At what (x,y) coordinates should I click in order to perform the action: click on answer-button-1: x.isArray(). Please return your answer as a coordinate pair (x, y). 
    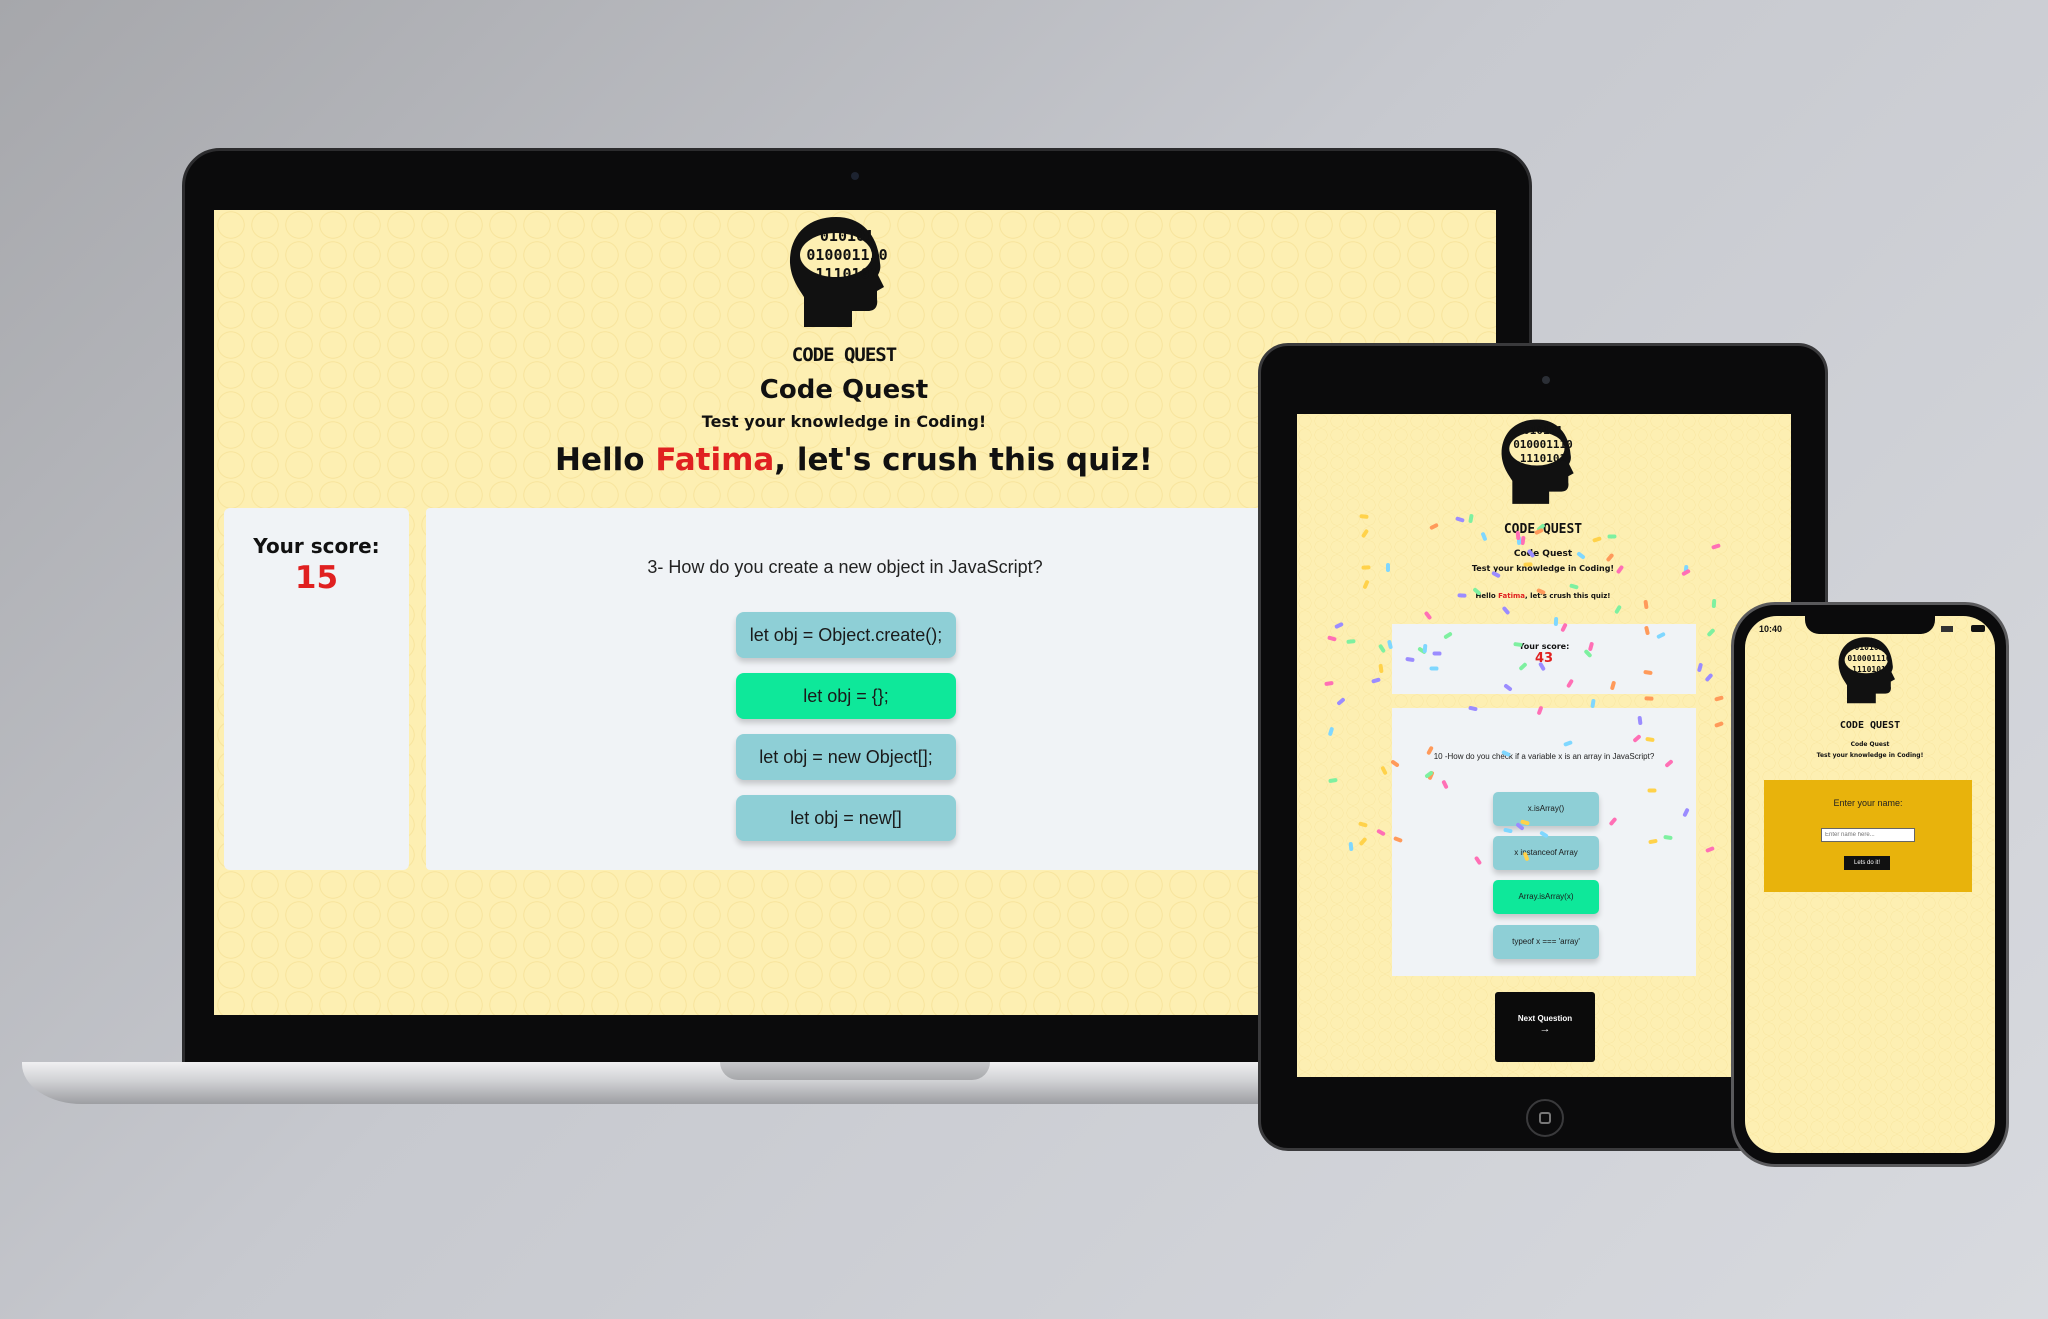
    Looking at the image, I should click on (1546, 809).